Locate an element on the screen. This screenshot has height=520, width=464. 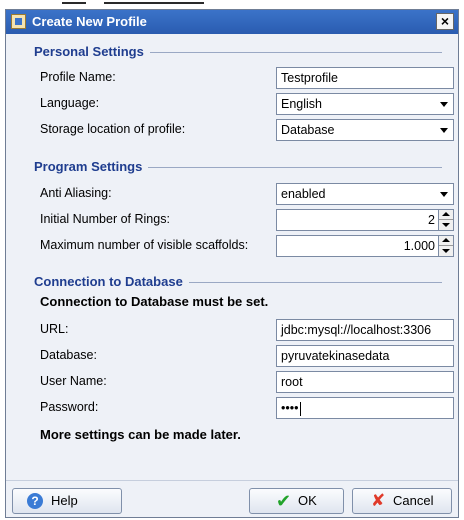
section-heading: Program Settings is located at coordinates (91, 166).